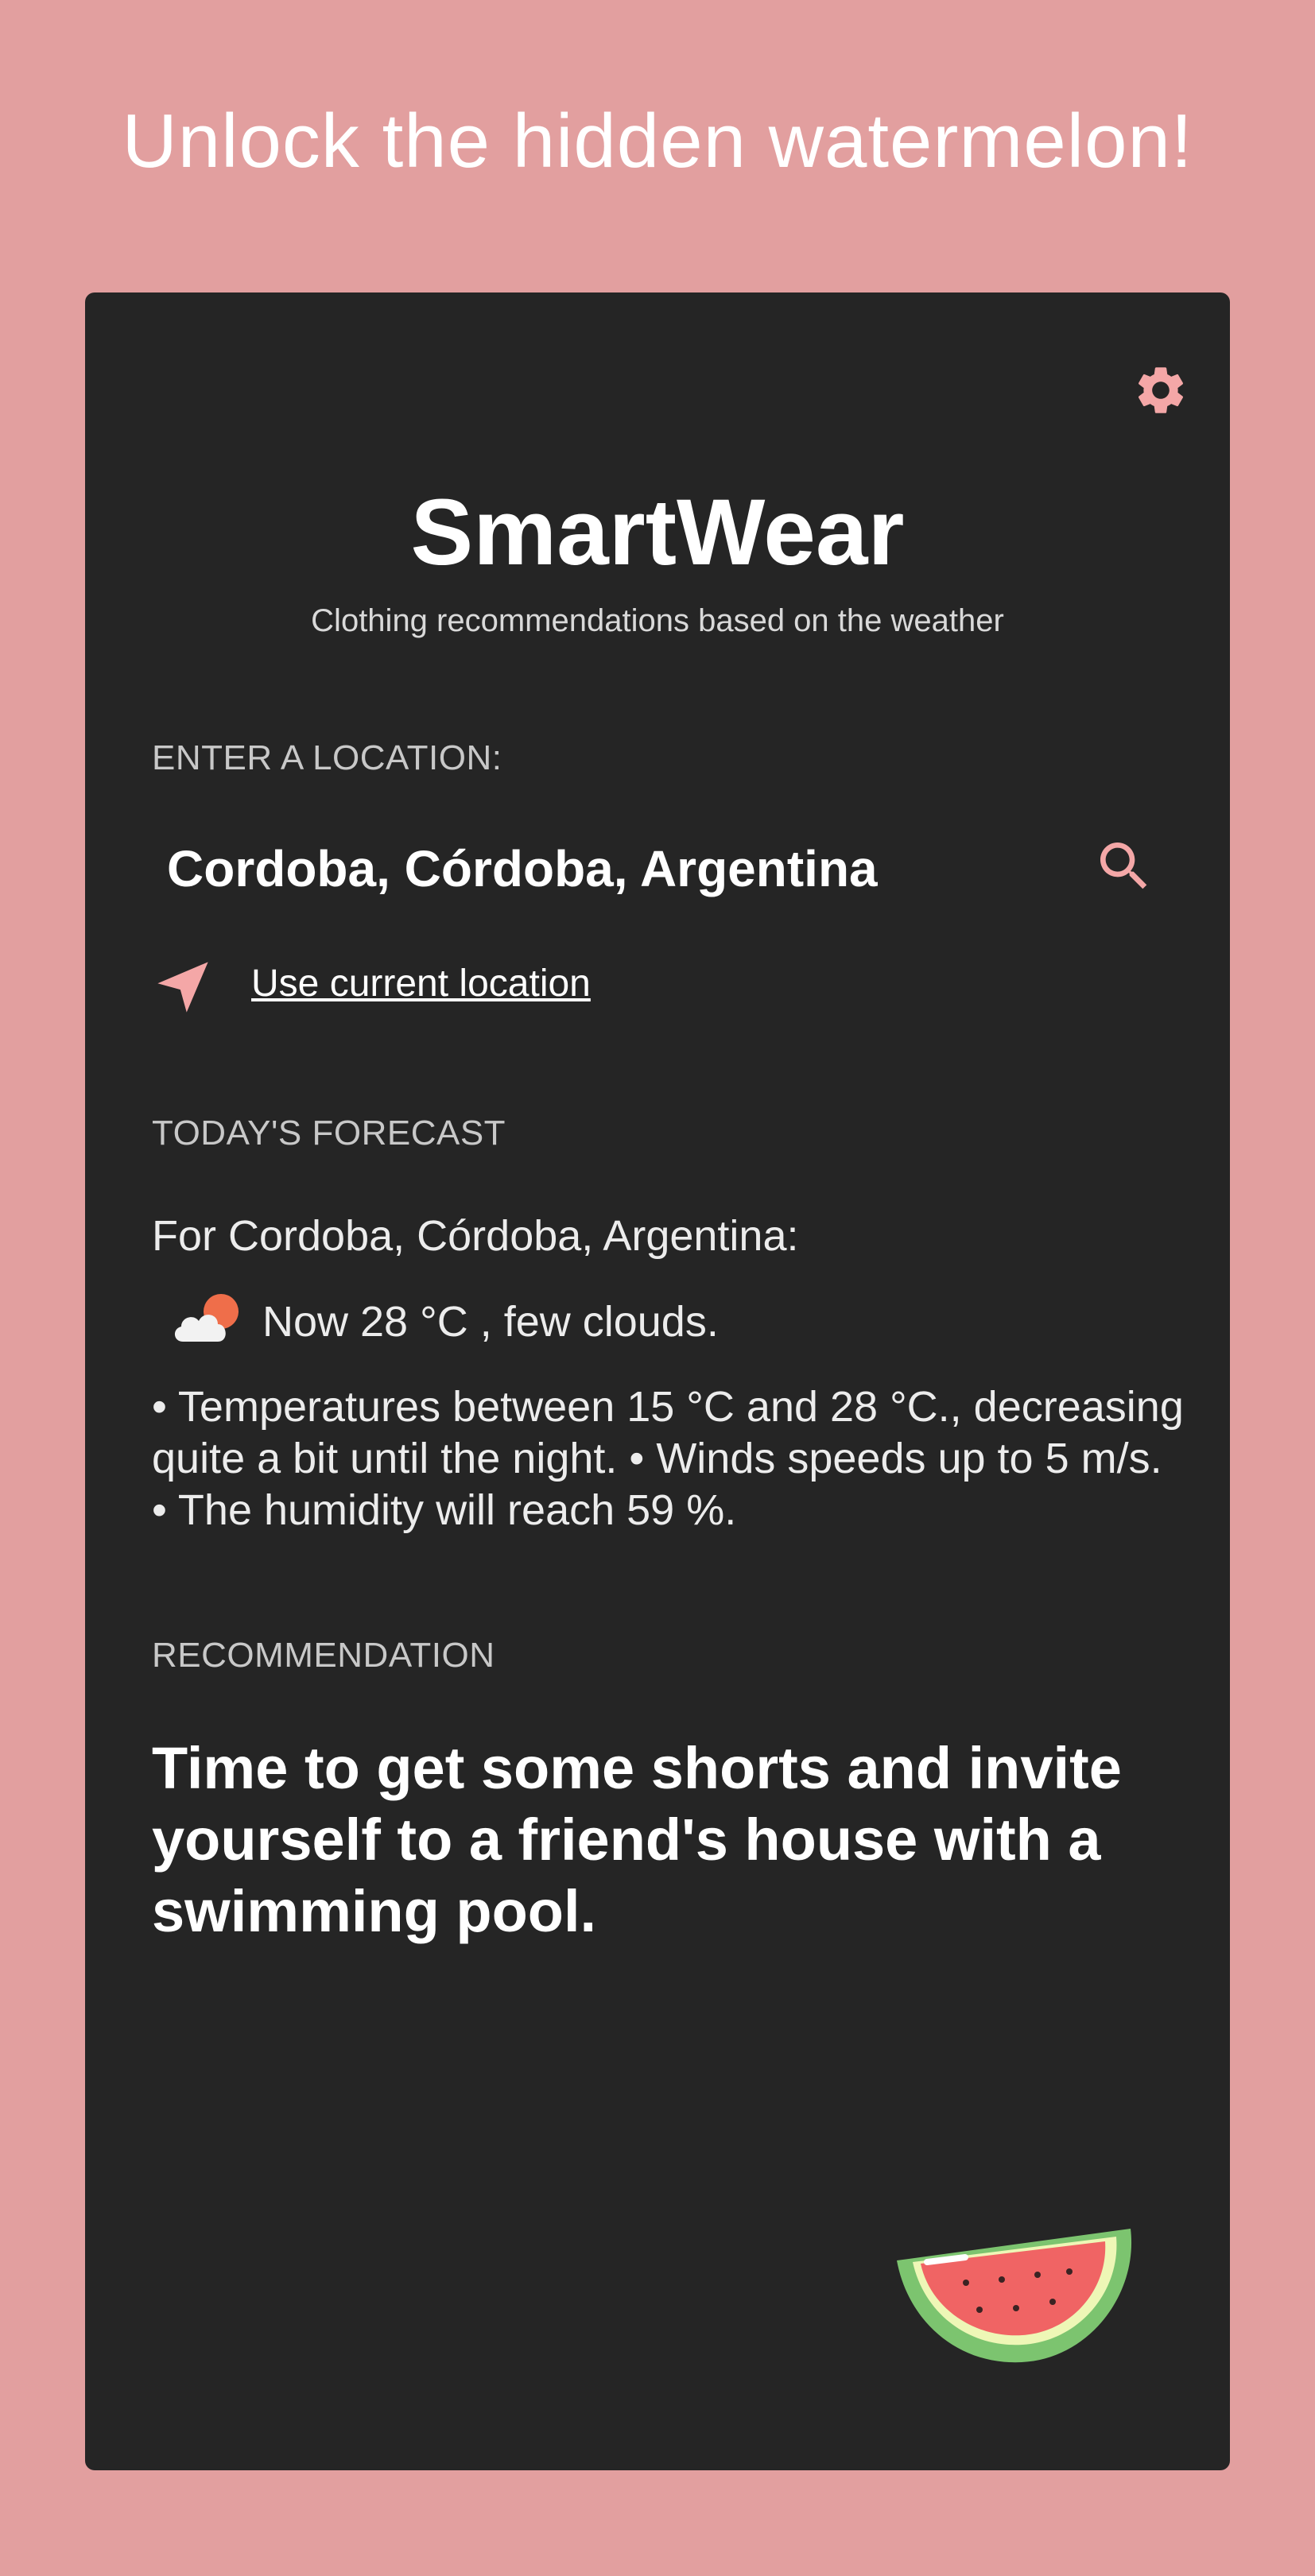 This screenshot has height=2576, width=1315. Describe the element at coordinates (490, 1322) in the screenshot. I see `current-weather-text: Now 28 °C , few clouds.` at that location.